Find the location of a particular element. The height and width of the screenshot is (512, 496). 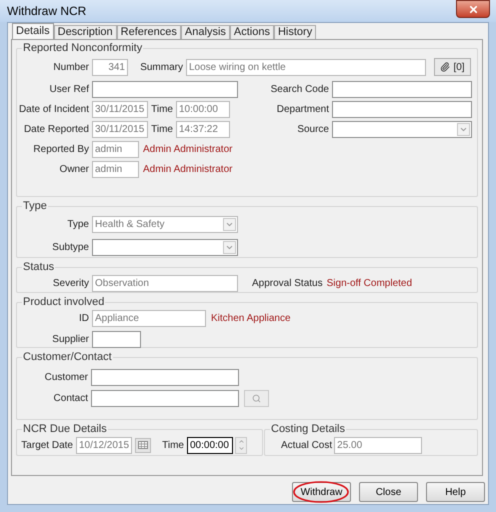

field-label: Date Reported is located at coordinates (56, 129).